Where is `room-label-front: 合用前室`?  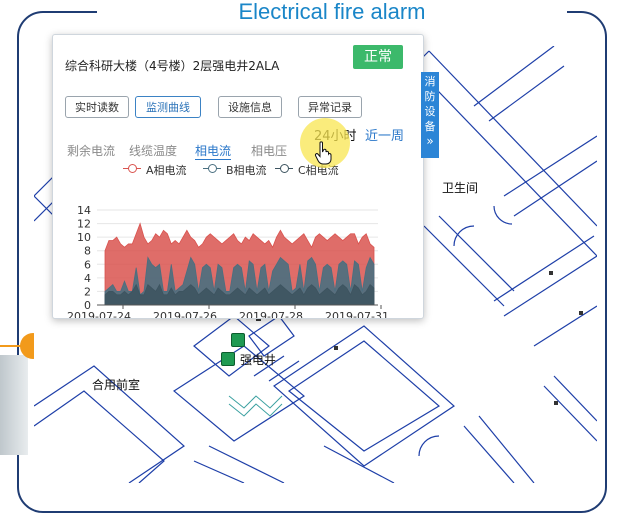 room-label-front: 合用前室 is located at coordinates (116, 385).